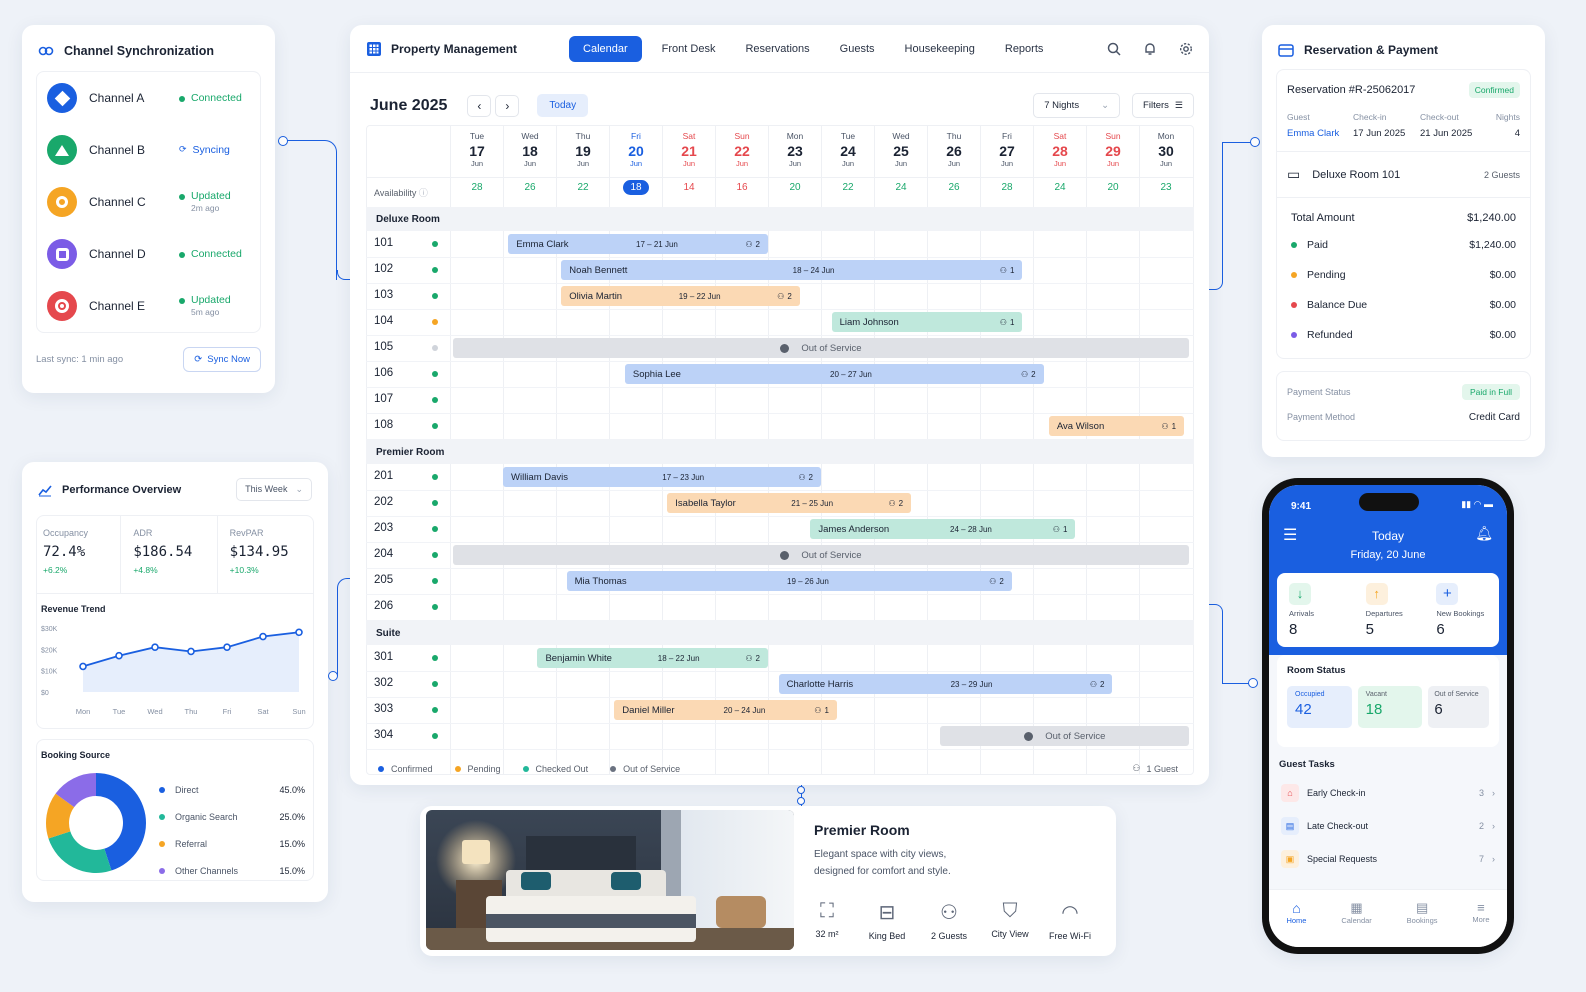  What do you see at coordinates (1010, 911) in the screenshot?
I see `bookmark-icon: ⛉` at bounding box center [1010, 911].